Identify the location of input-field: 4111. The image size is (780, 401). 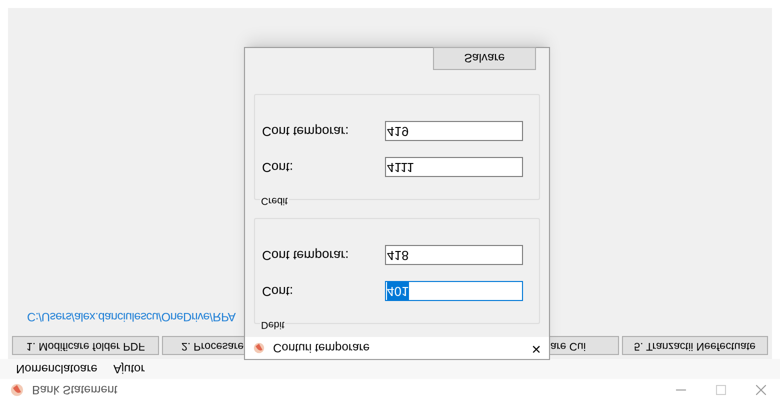
(454, 167).